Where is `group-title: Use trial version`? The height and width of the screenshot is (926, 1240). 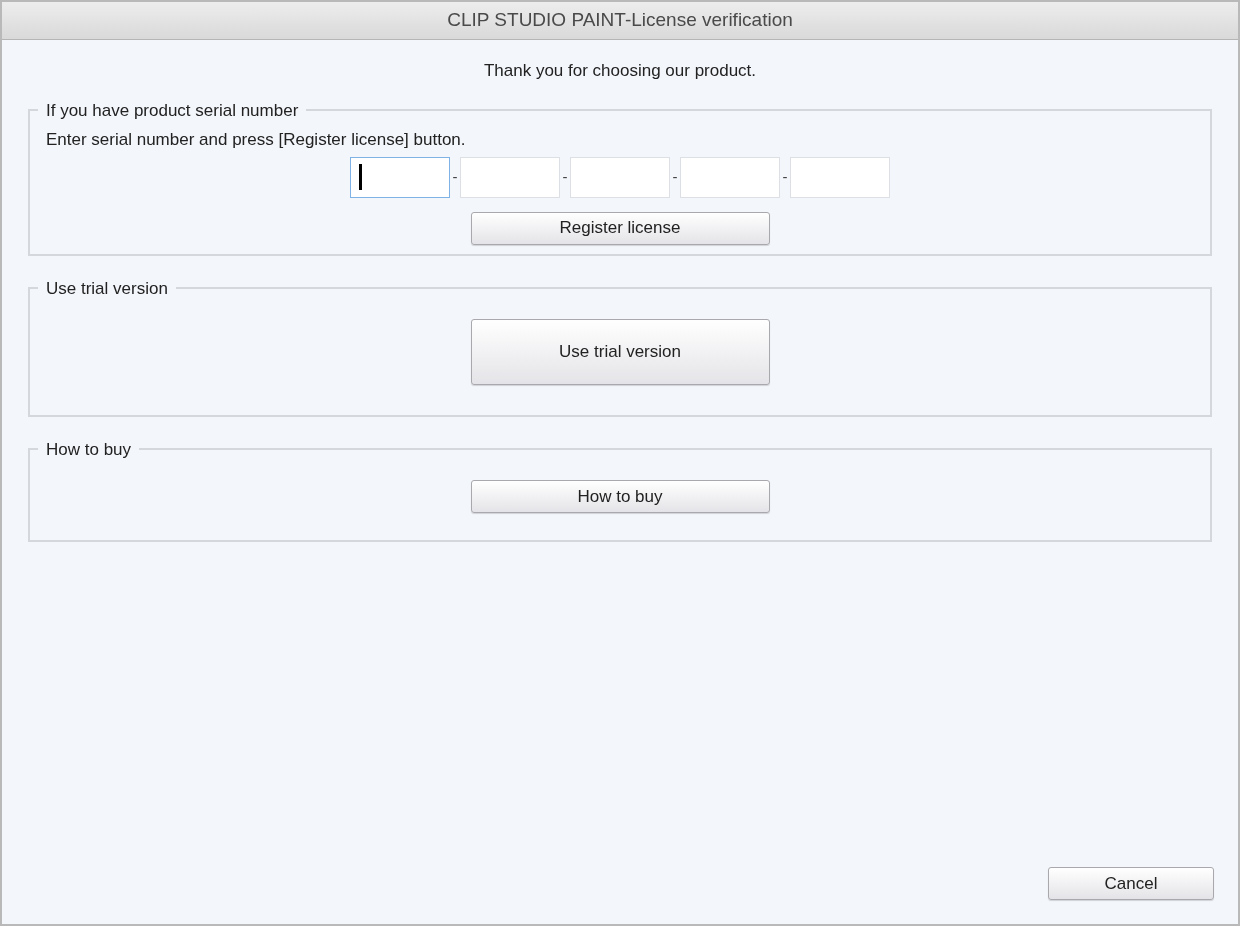
group-title: Use trial version is located at coordinates (107, 288).